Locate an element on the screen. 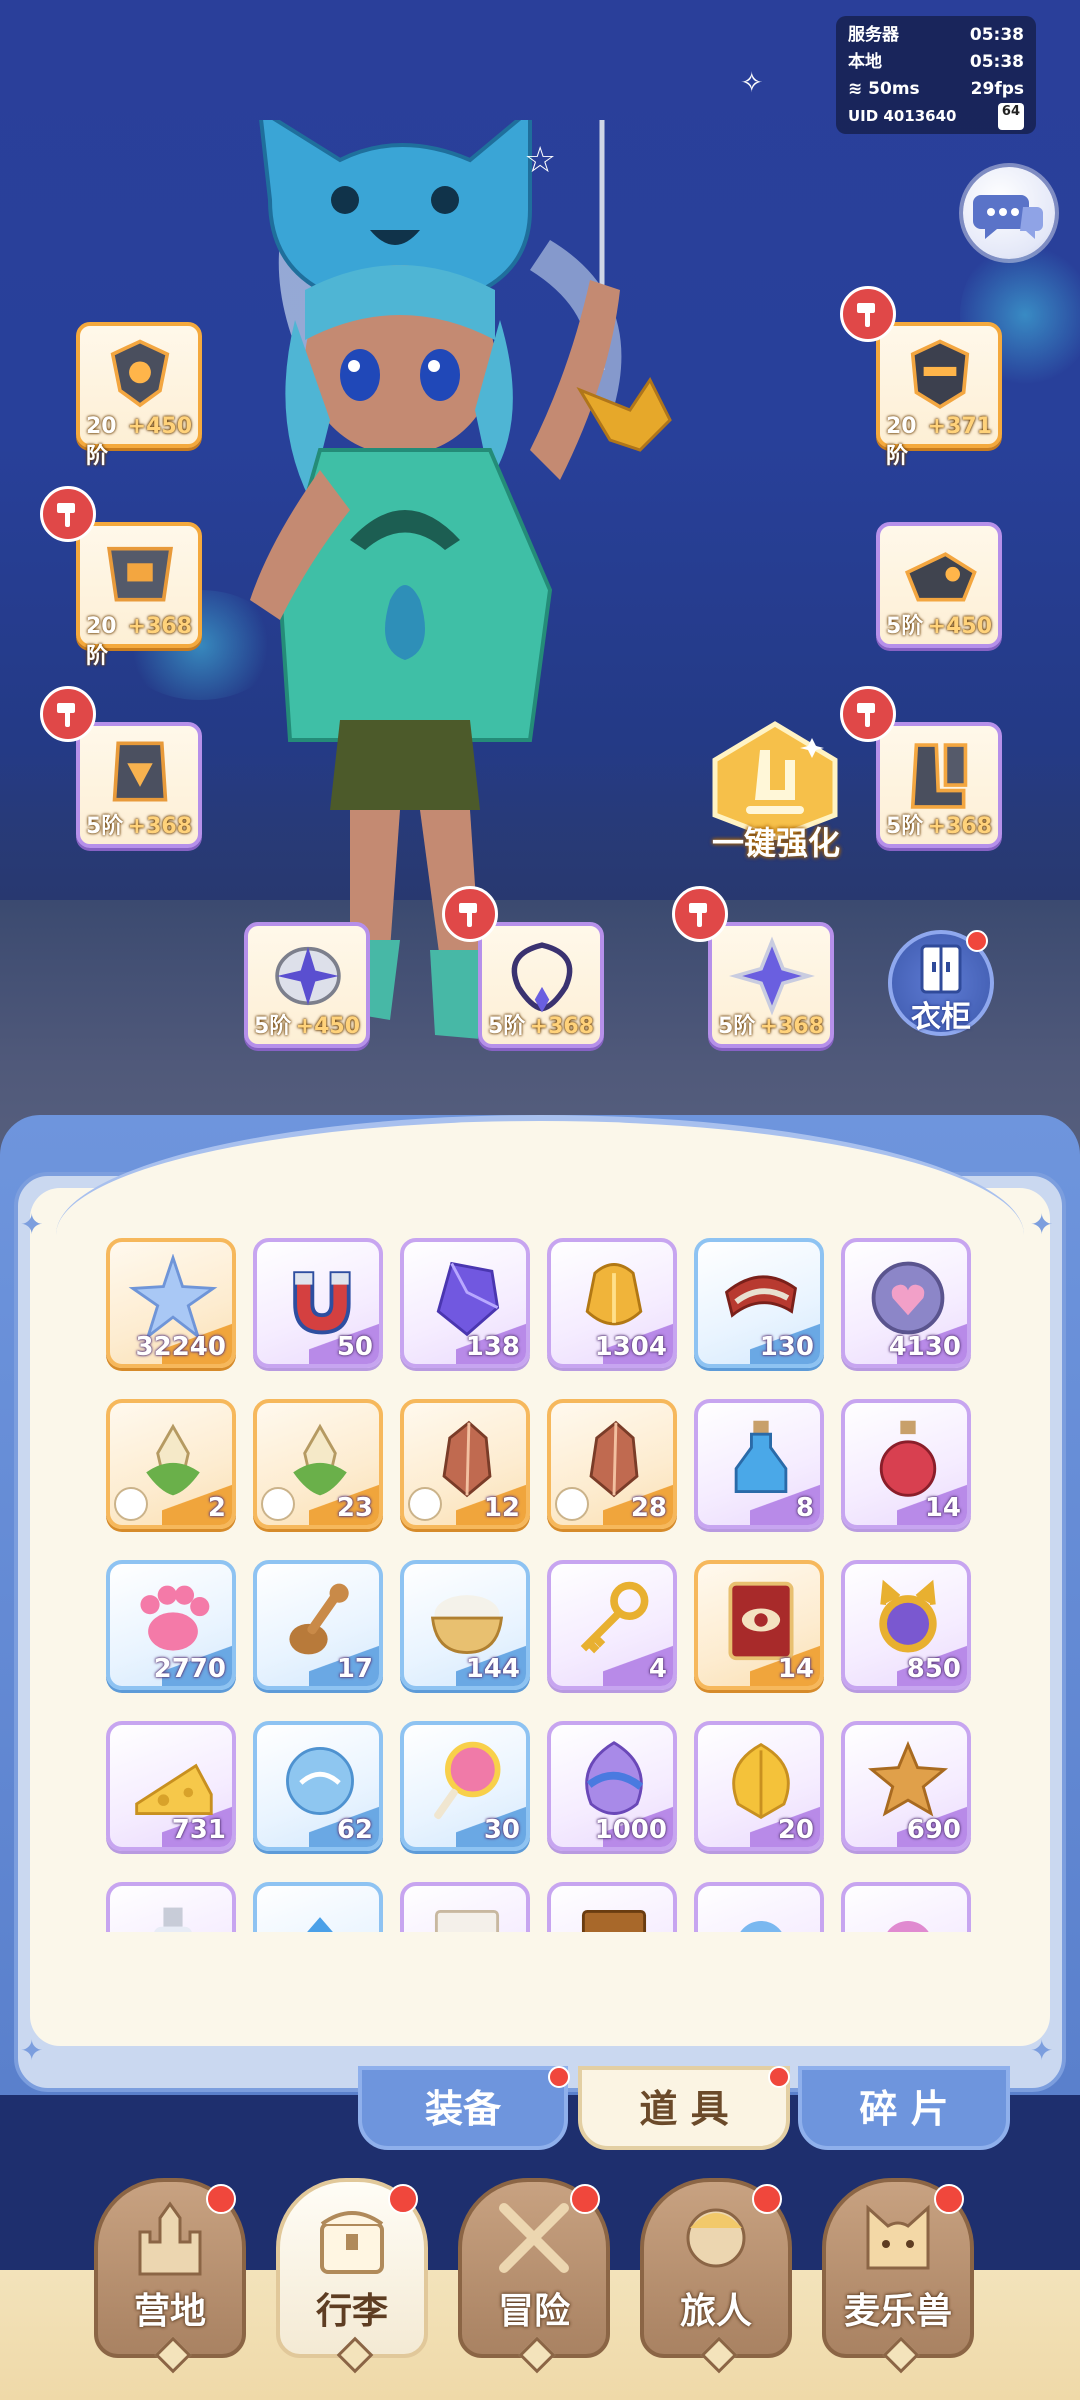 The image size is (1080, 2400). one-key-strengthen-button: 一键强化 is located at coordinates (775, 795).